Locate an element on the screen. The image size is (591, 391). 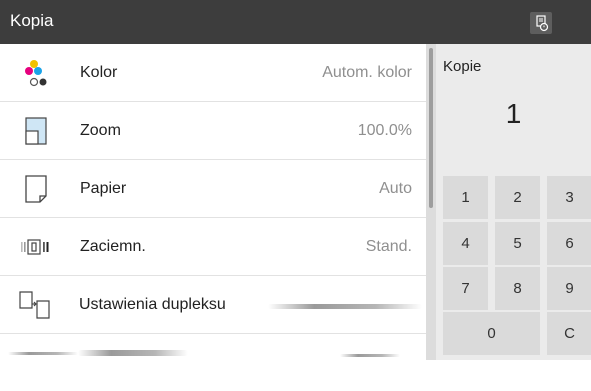
title-bar: Kopia is located at coordinates (295, 22).